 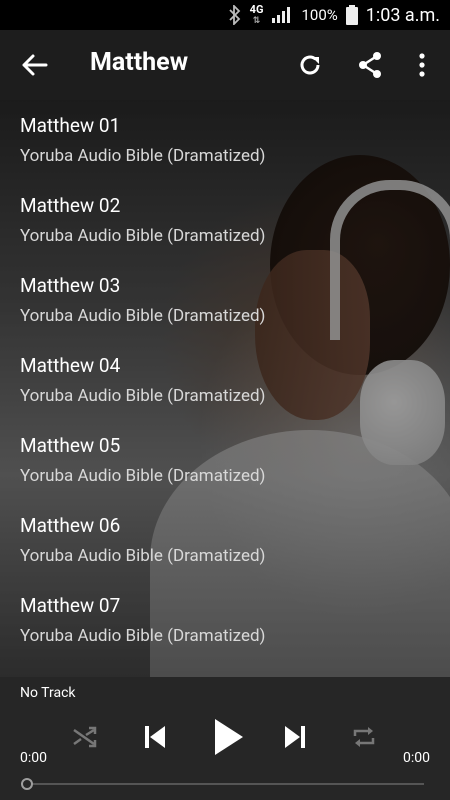 I want to click on play-button, so click(x=228, y=737).